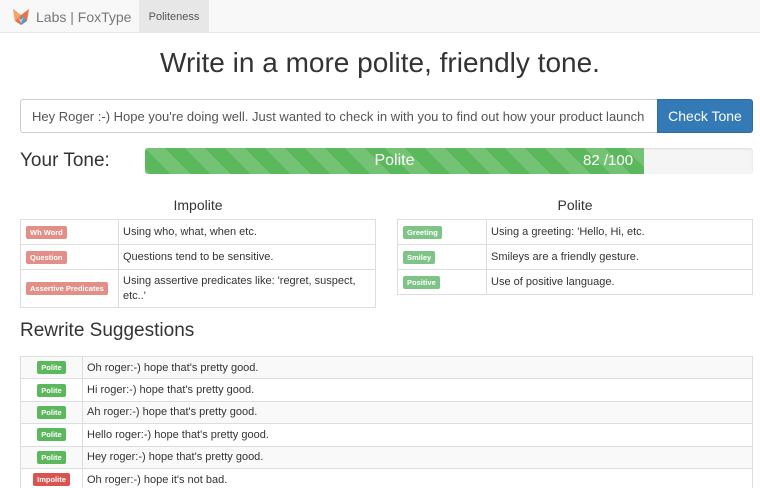 The width and height of the screenshot is (760, 488). I want to click on brand-text: Labs | FoxType, so click(84, 16).